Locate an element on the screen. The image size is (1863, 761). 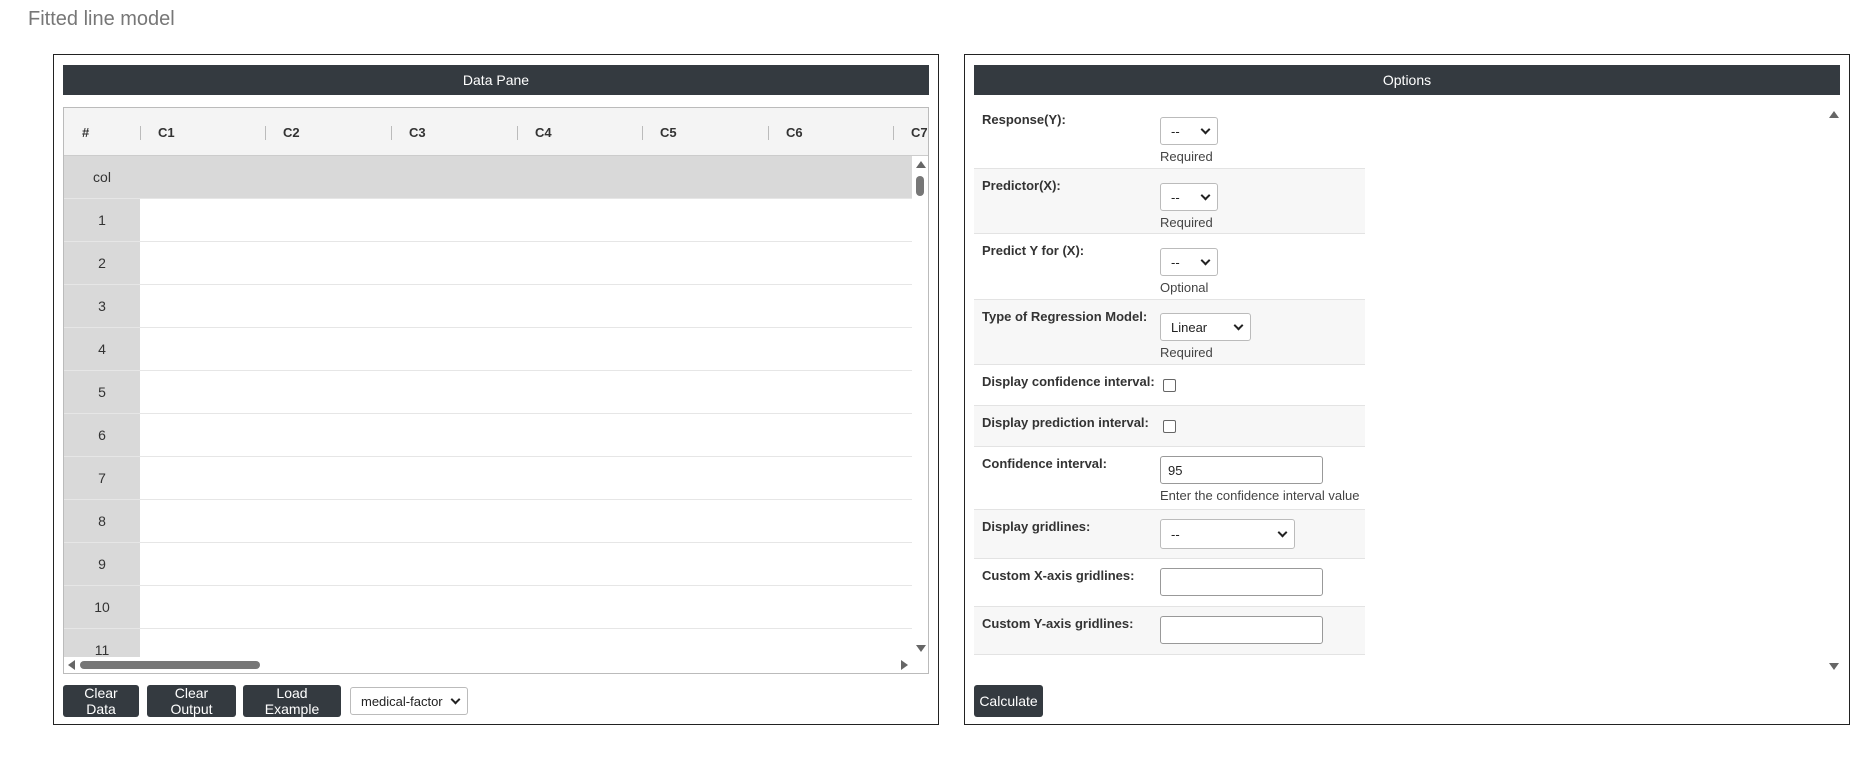
row-number: 6 is located at coordinates (102, 435).